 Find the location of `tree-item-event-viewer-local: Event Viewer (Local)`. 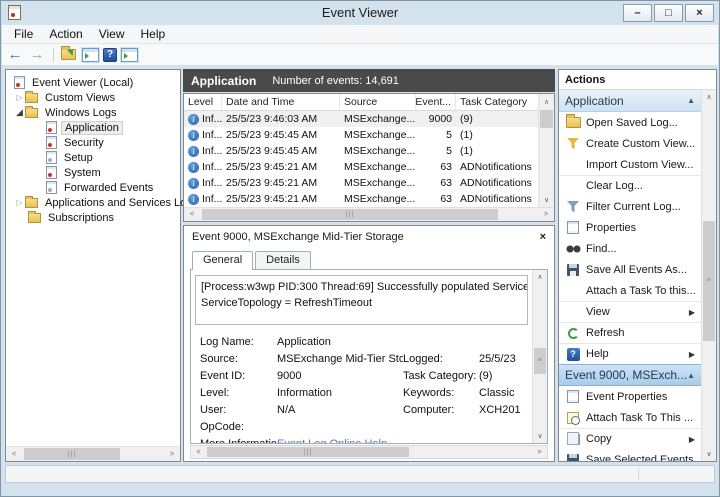

tree-item-event-viewer-local: Event Viewer (Local) is located at coordinates (93, 82).